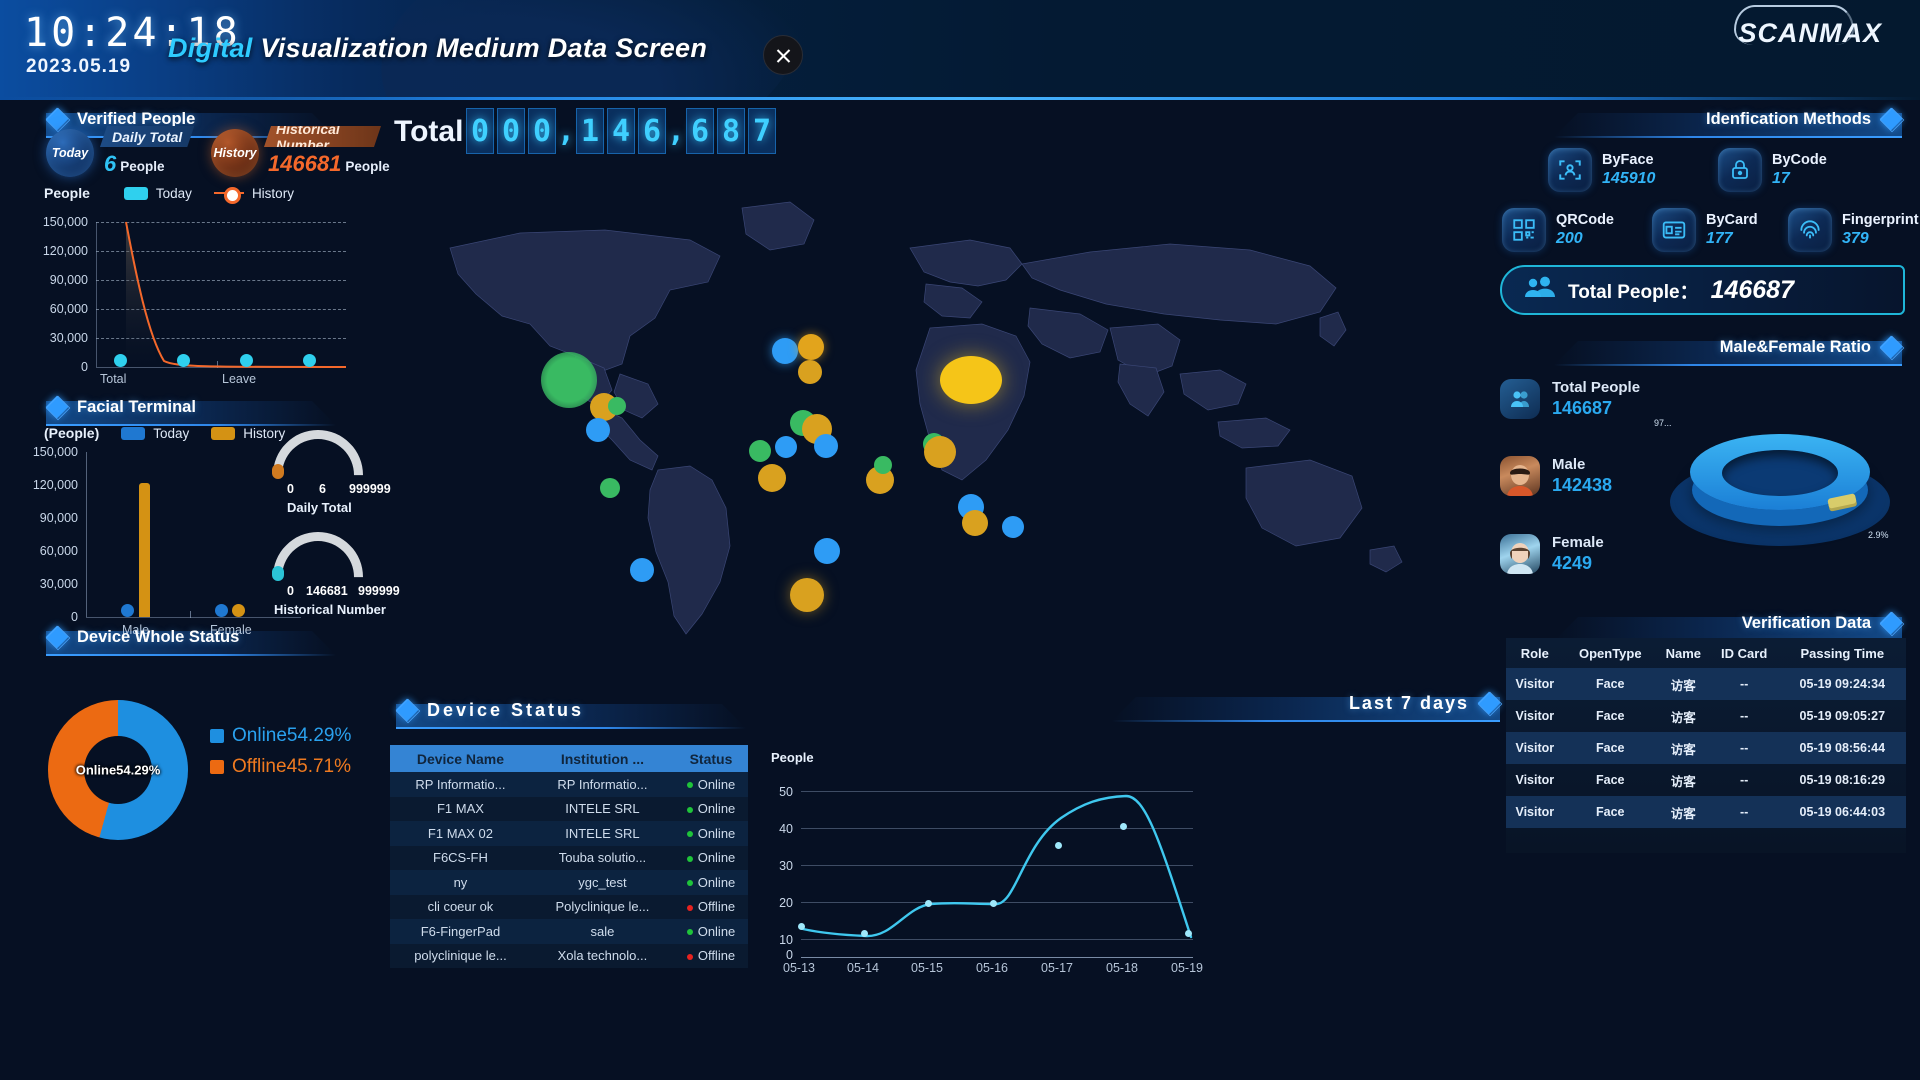 This screenshot has height=1080, width=1920. What do you see at coordinates (460, 808) in the screenshot?
I see `cell-device-name: F1 MAX` at bounding box center [460, 808].